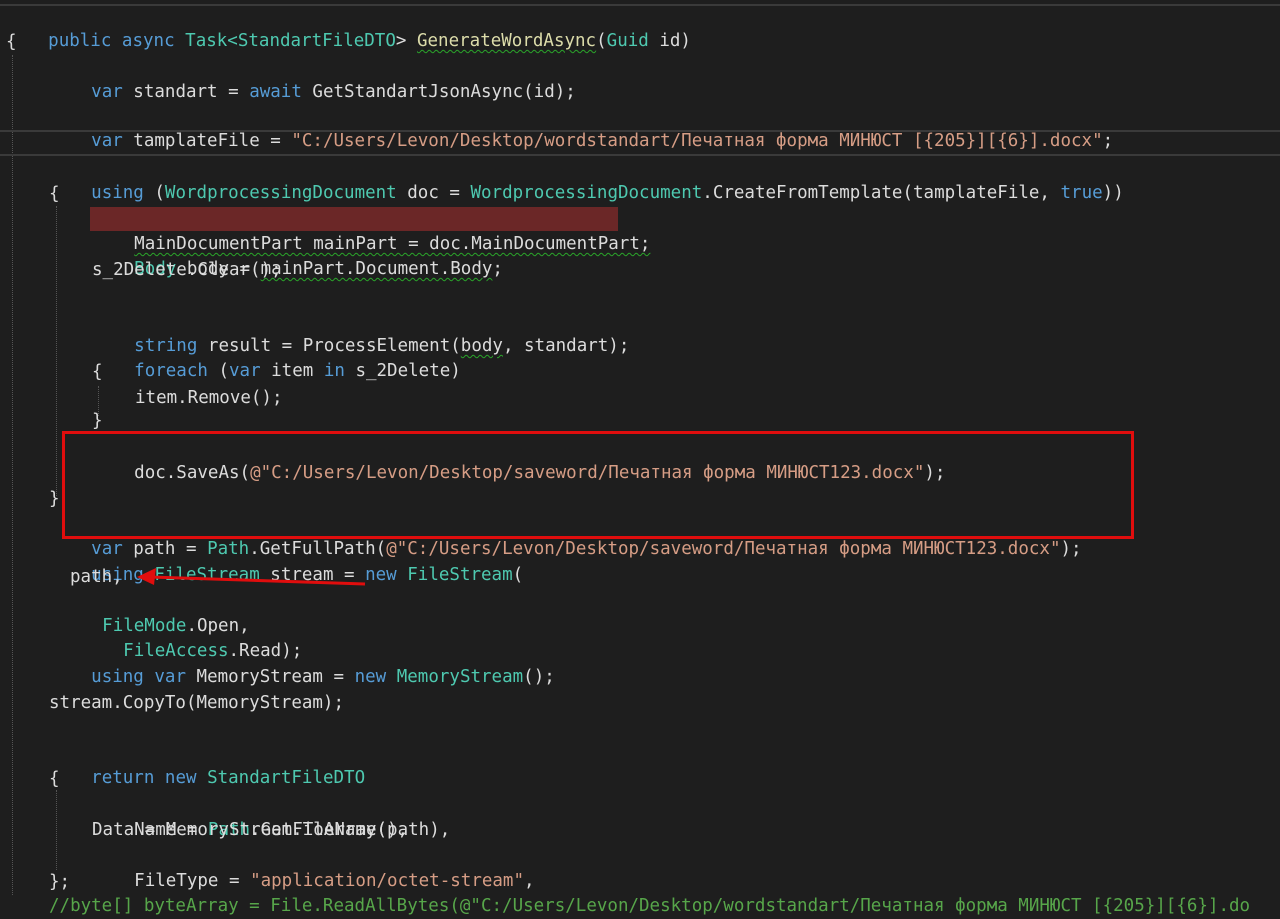 The image size is (1280, 919). I want to click on annotation-arrow, so click(251, 577).